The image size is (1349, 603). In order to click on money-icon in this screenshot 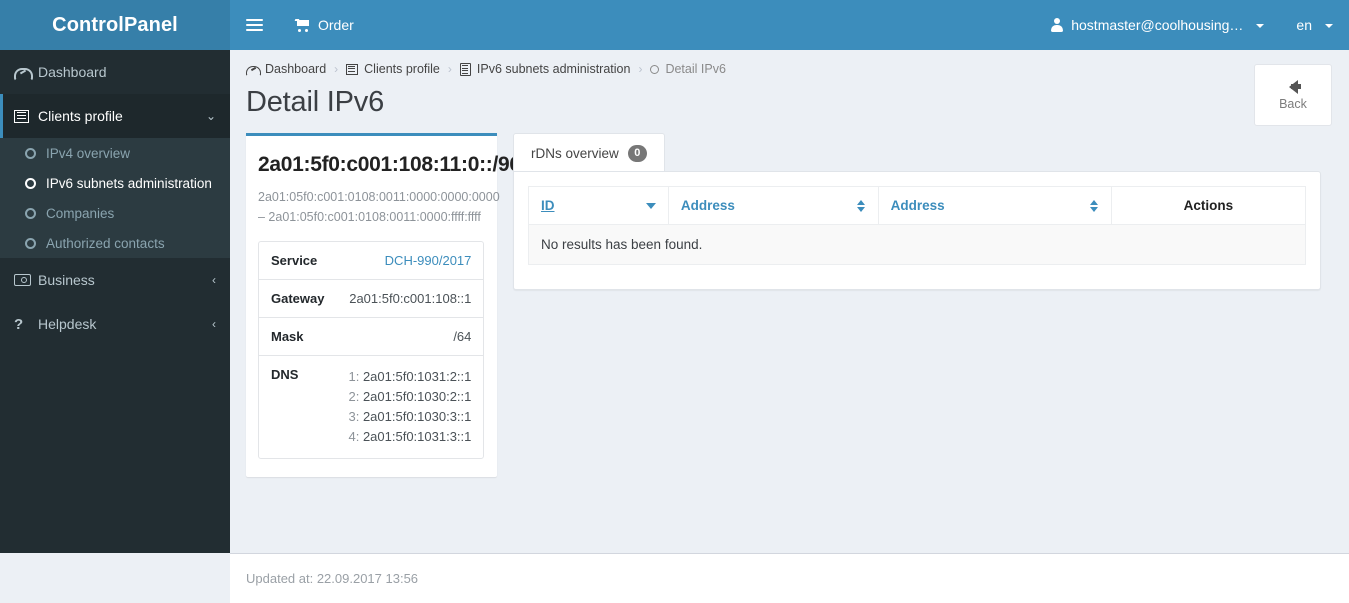, I will do `click(25, 280)`.